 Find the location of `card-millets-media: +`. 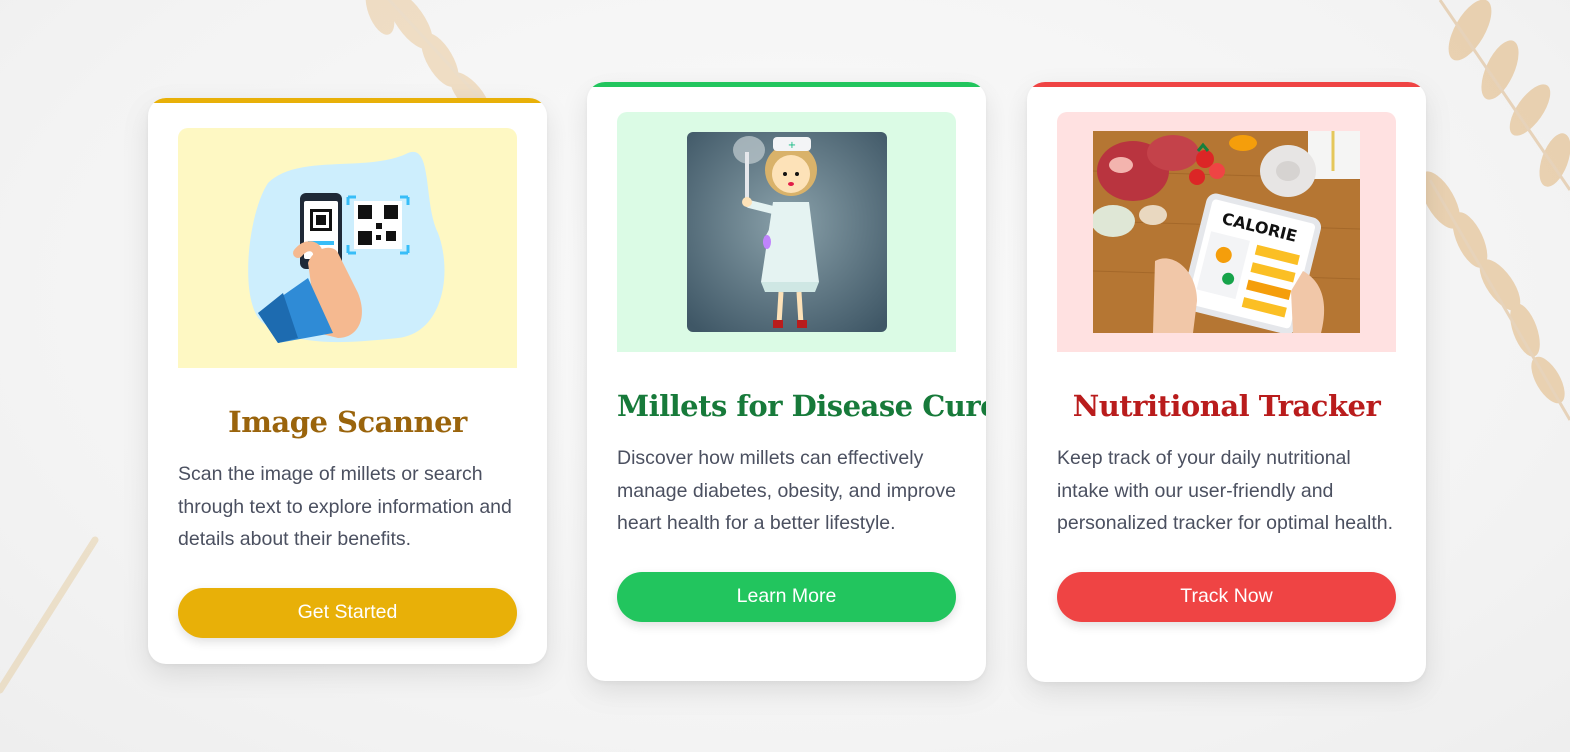

card-millets-media: + is located at coordinates (786, 232).